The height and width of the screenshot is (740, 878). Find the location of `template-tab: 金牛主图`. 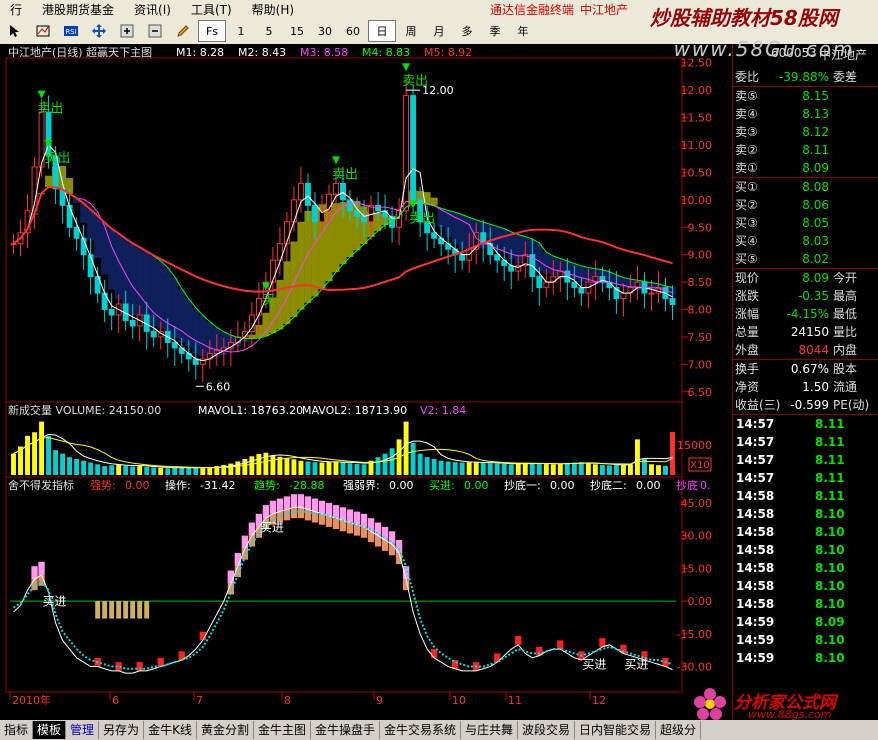

template-tab: 金牛主图 is located at coordinates (282, 730).